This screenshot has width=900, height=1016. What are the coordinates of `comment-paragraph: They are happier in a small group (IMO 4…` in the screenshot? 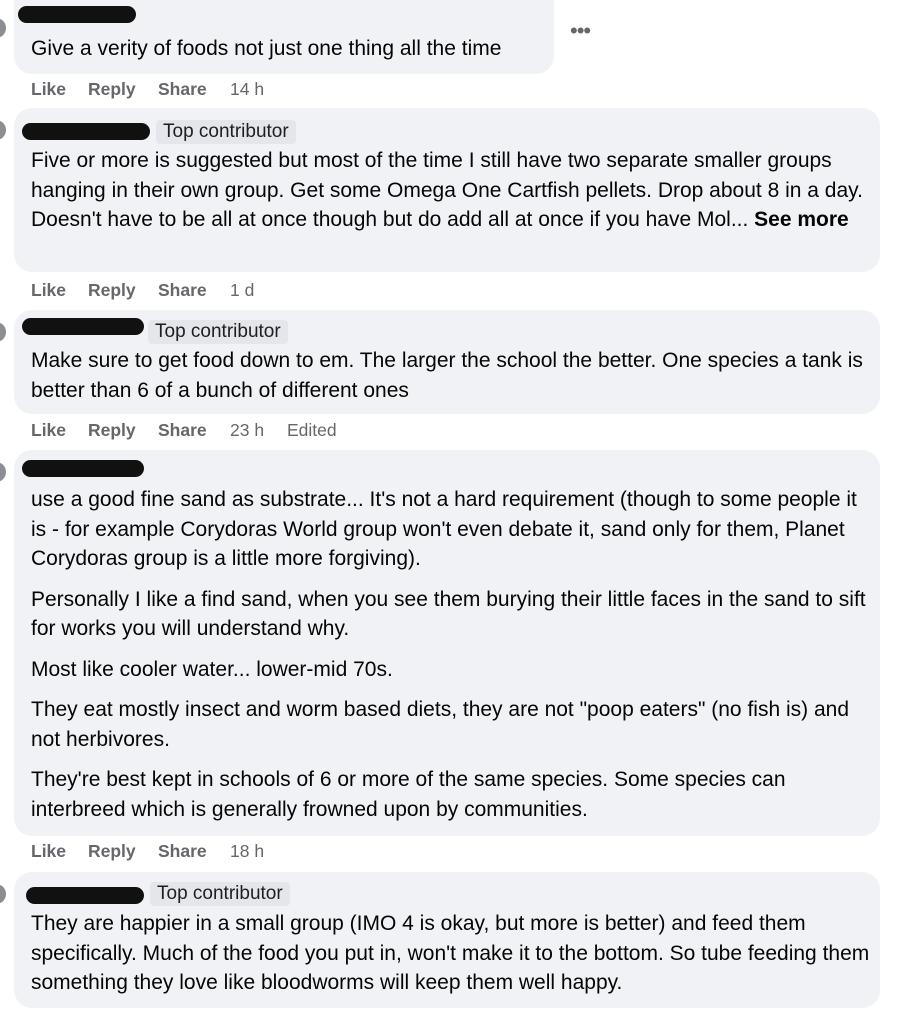 It's located at (450, 953).